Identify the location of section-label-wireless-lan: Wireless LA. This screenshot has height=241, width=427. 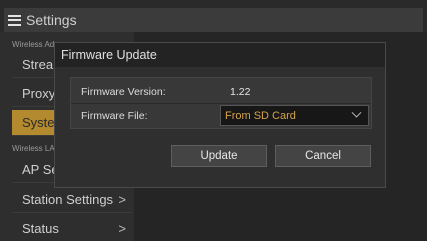
(33, 148).